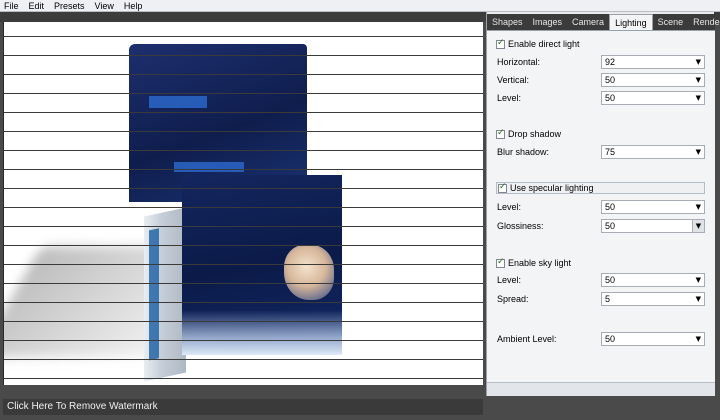 The image size is (720, 420). Describe the element at coordinates (520, 226) in the screenshot. I see `glossiness-label: Glossiness:` at that location.